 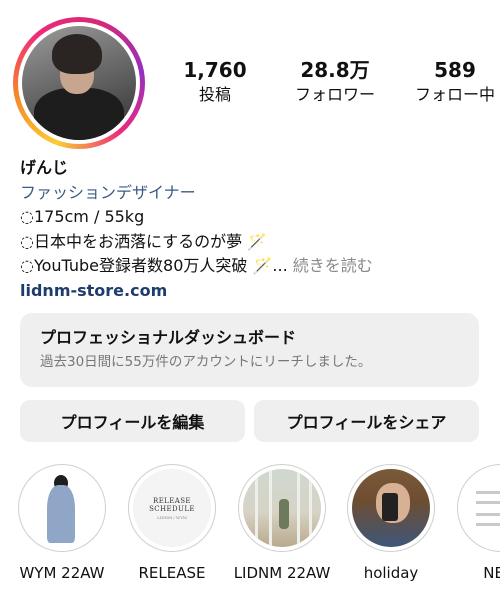 What do you see at coordinates (249, 421) in the screenshot?
I see `profile-action-buttons: プロフィールを編集 プロフィールをシェア` at bounding box center [249, 421].